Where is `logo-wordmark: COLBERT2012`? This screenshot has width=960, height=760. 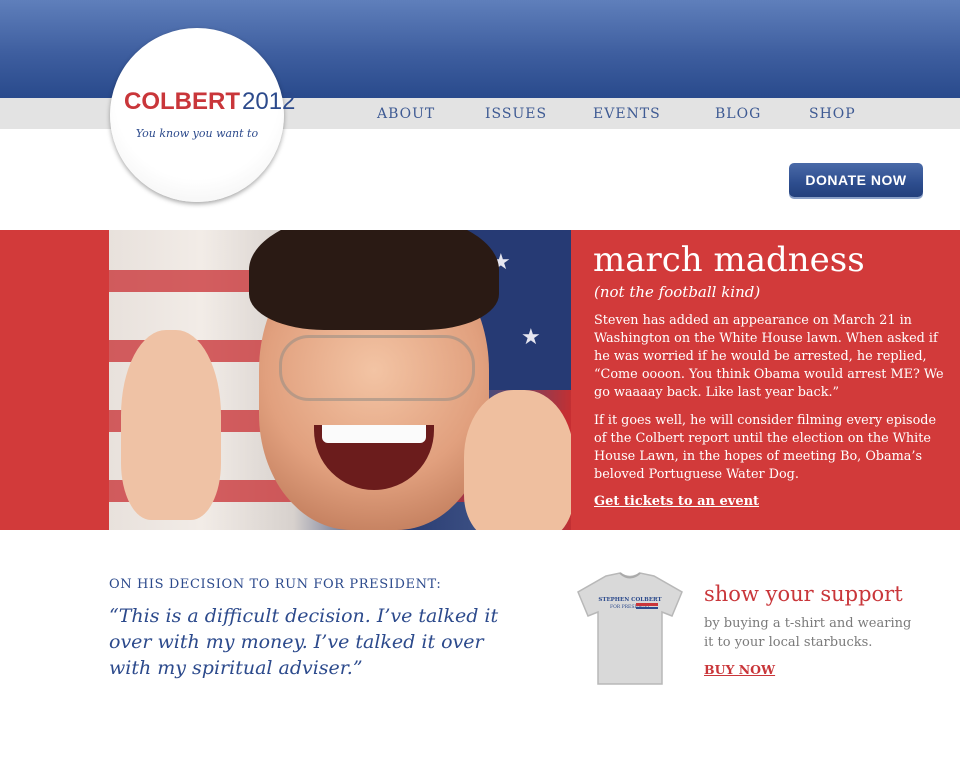
logo-wordmark: COLBERT2012 is located at coordinates (209, 102).